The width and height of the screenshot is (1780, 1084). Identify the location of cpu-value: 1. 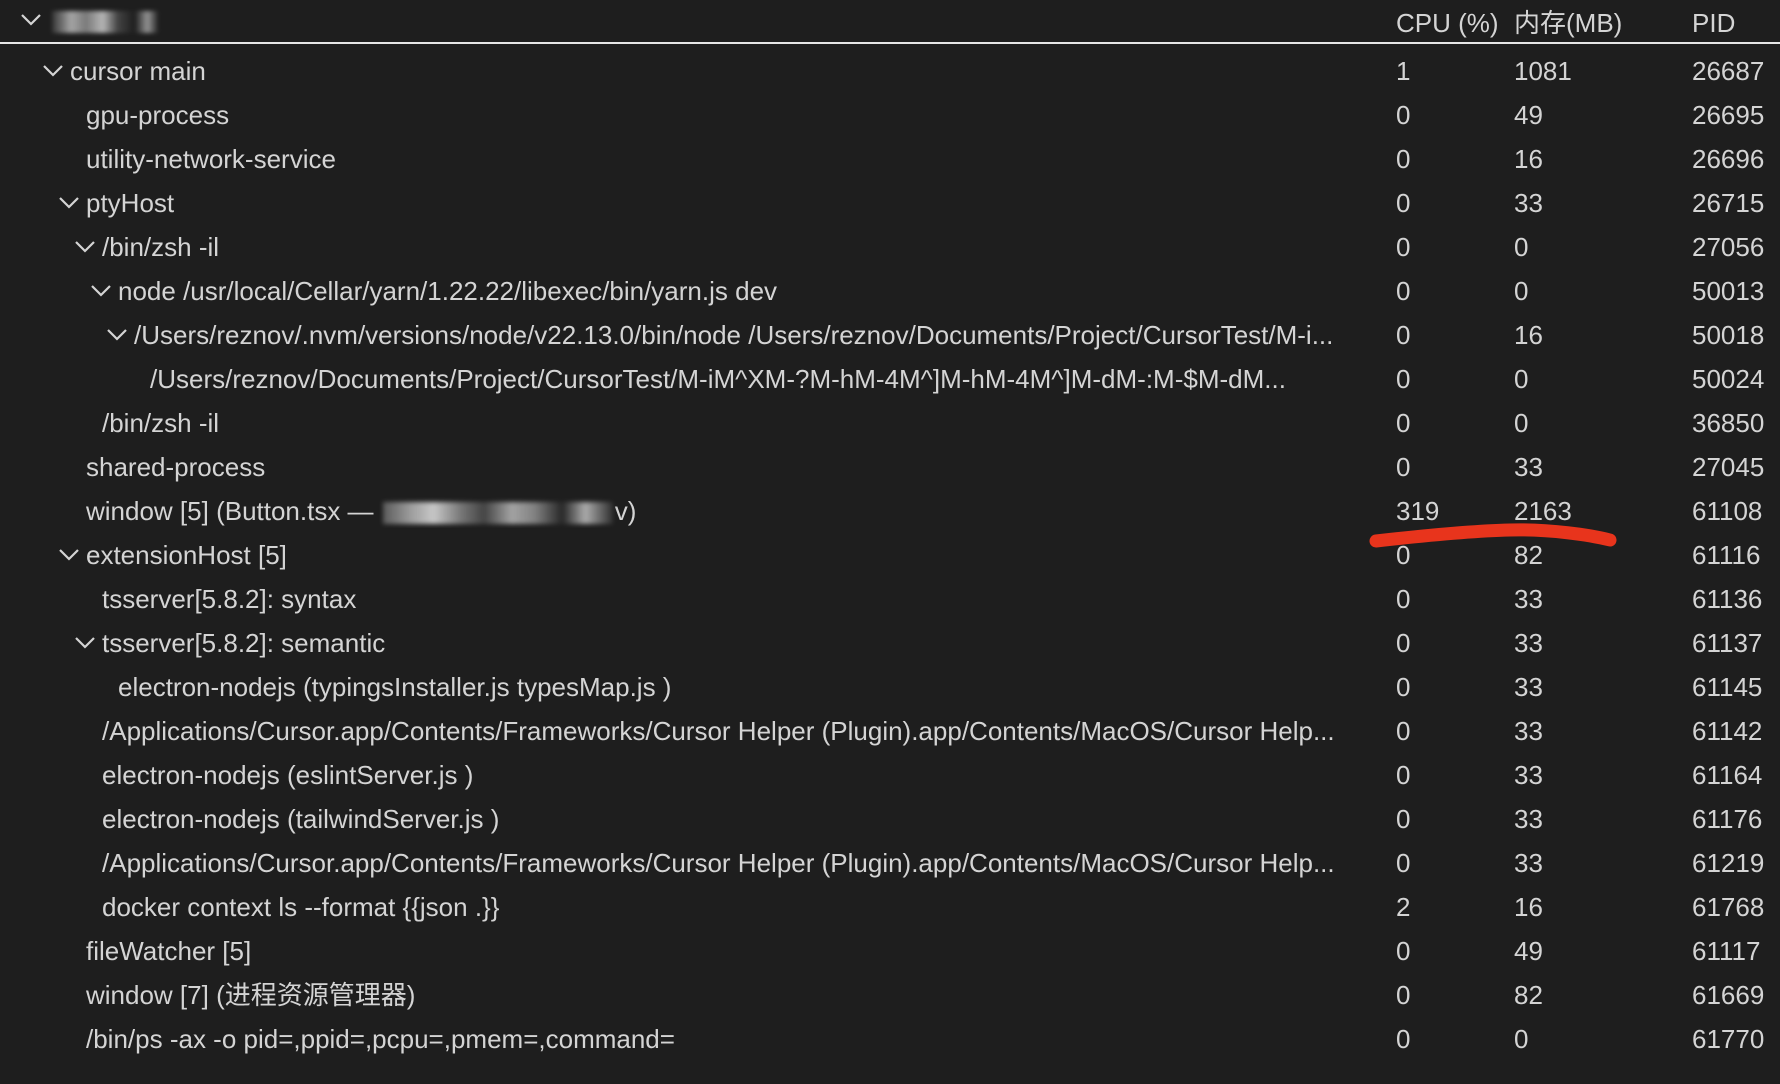
(1403, 71).